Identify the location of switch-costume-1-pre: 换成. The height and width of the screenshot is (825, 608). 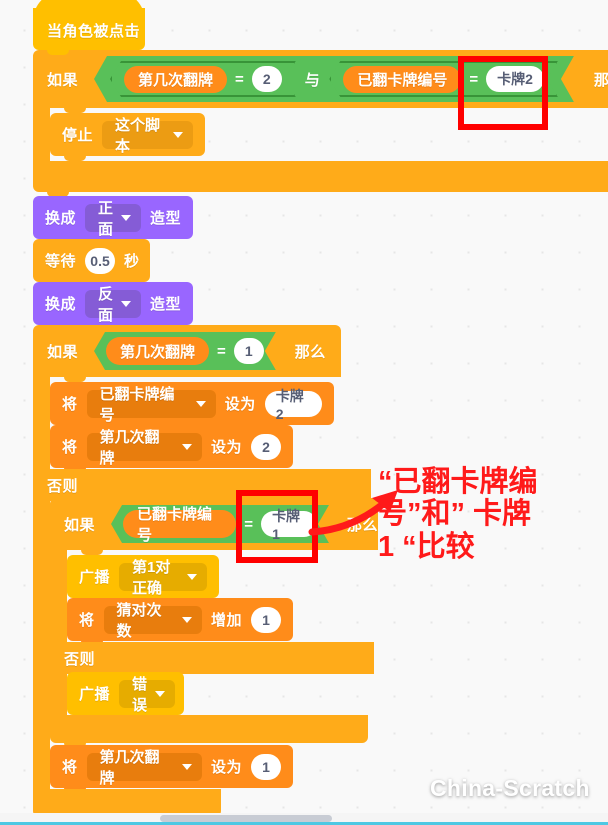
(61, 218).